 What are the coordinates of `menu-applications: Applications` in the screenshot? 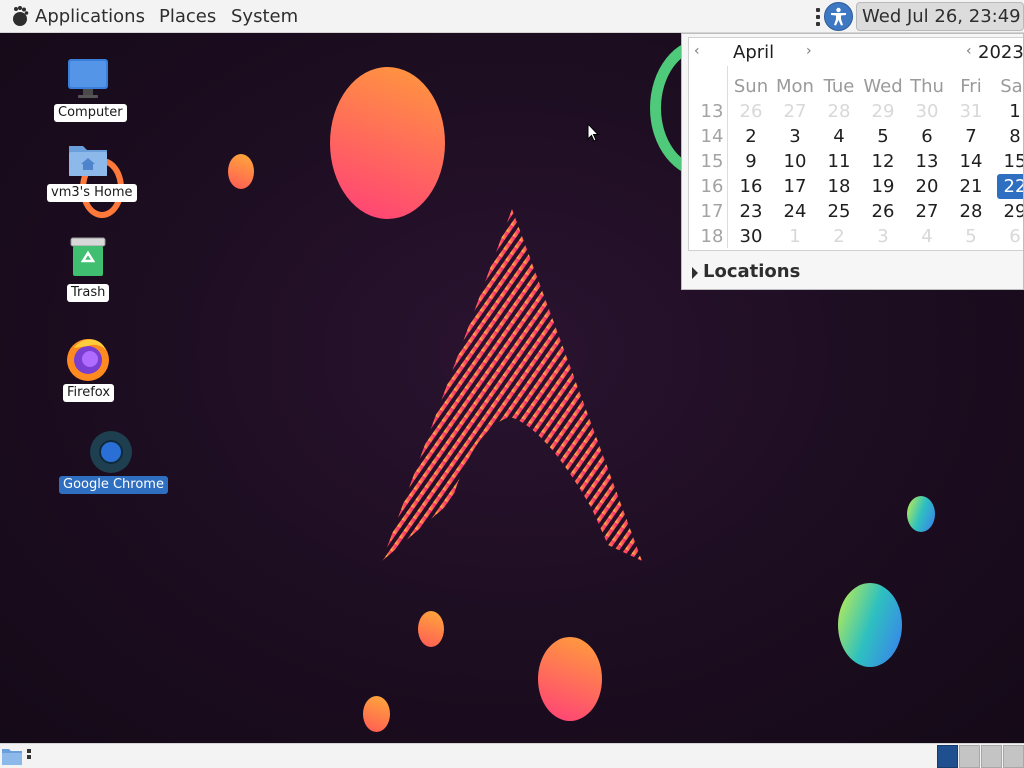 It's located at (90, 16).